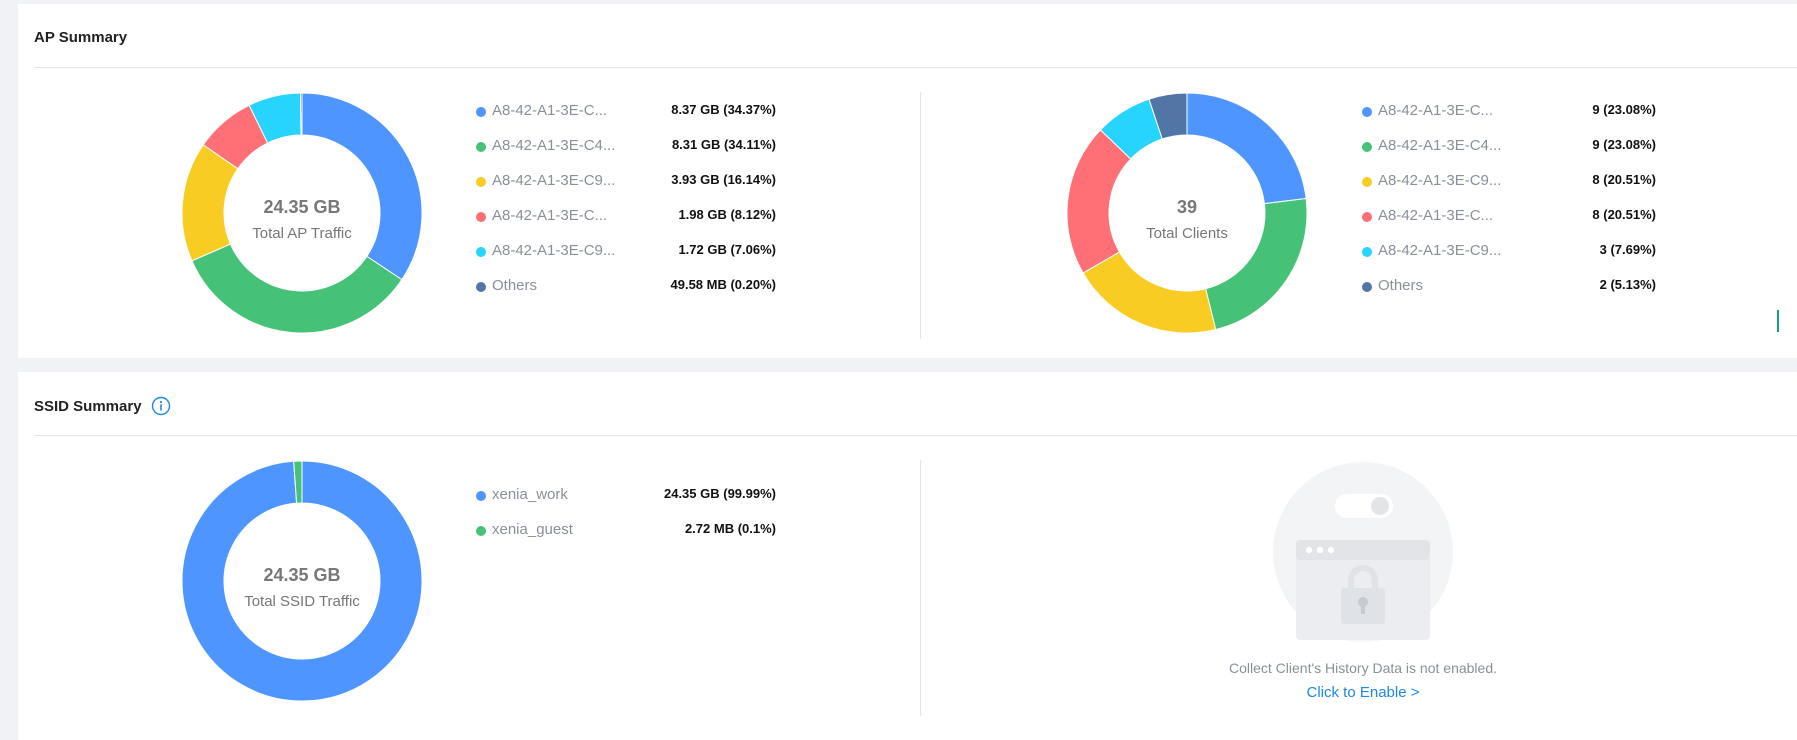  Describe the element at coordinates (626, 154) in the screenshot. I see `legend-item: A8-42-A1-3E-C4... 8.31 GB (34.11%)` at that location.